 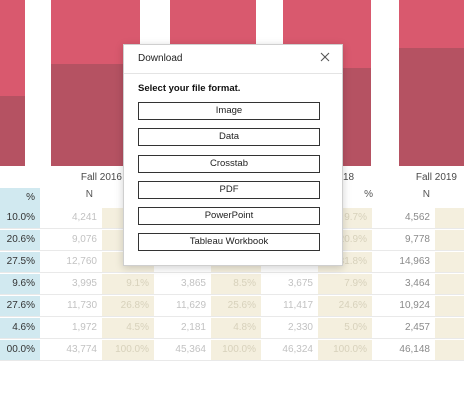 I want to click on table-cell: 45,364, so click(x=190, y=349).